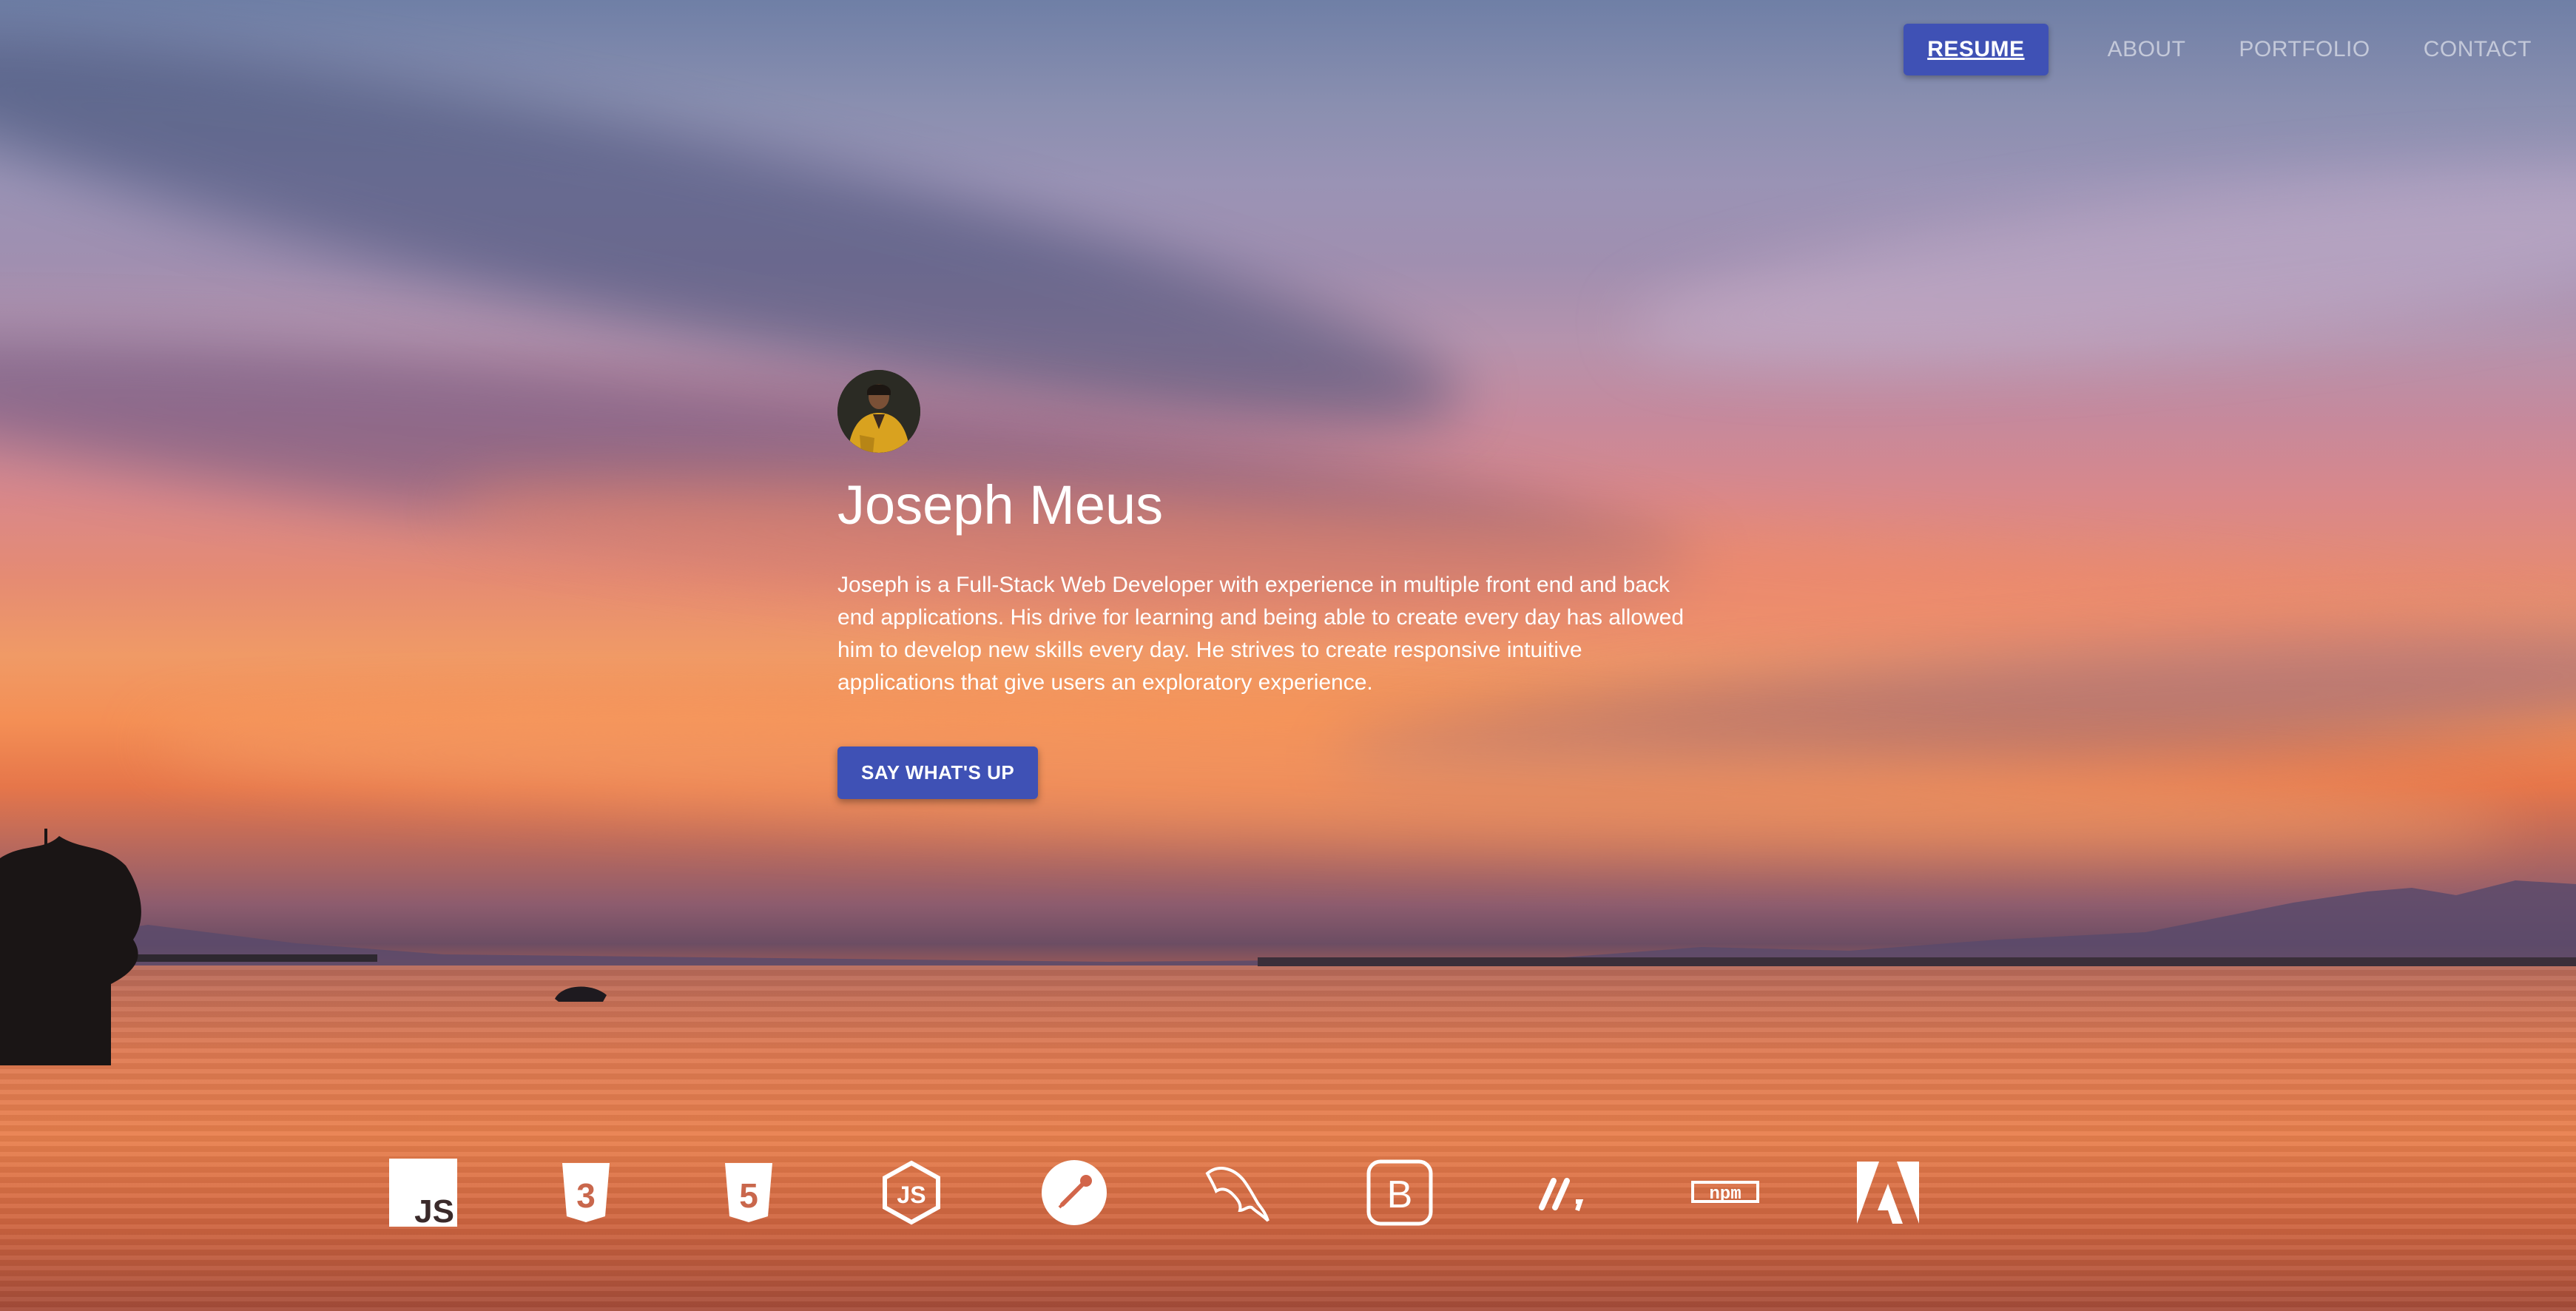 The height and width of the screenshot is (1311, 2576). Describe the element at coordinates (1888, 1193) in the screenshot. I see `adobe-icon` at that location.